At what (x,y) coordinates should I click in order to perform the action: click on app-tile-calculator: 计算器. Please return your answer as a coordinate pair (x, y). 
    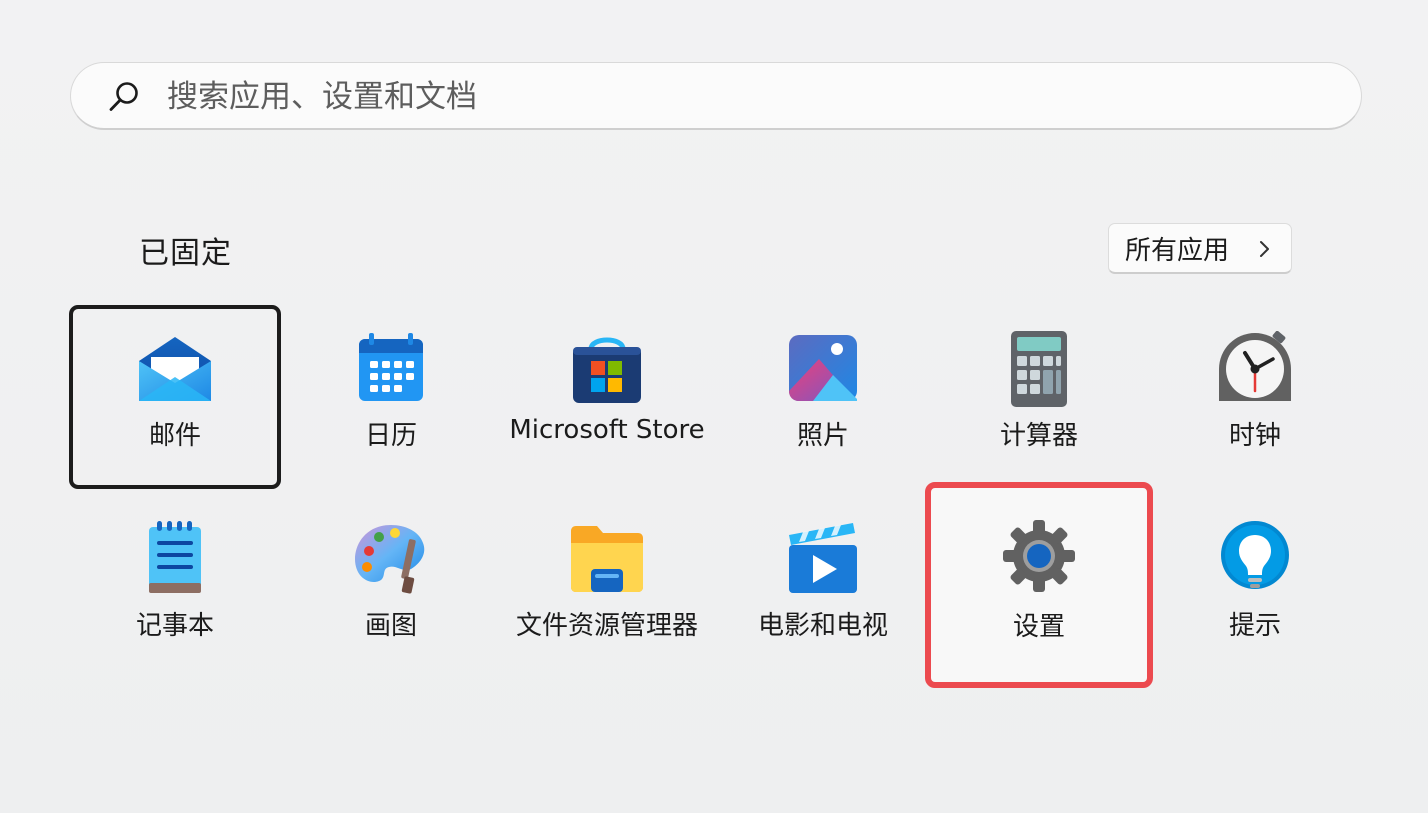
    Looking at the image, I should click on (1039, 397).